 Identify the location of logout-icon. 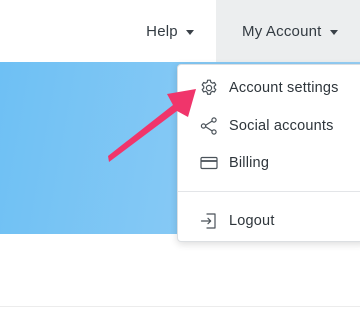
(208, 221).